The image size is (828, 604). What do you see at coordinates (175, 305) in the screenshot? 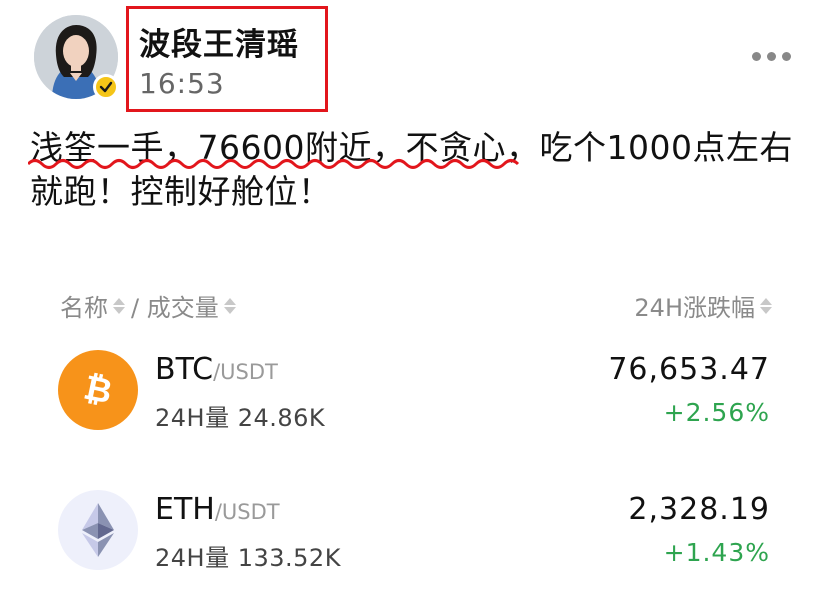
I see `volume-sort-label: / 成交量` at bounding box center [175, 305].